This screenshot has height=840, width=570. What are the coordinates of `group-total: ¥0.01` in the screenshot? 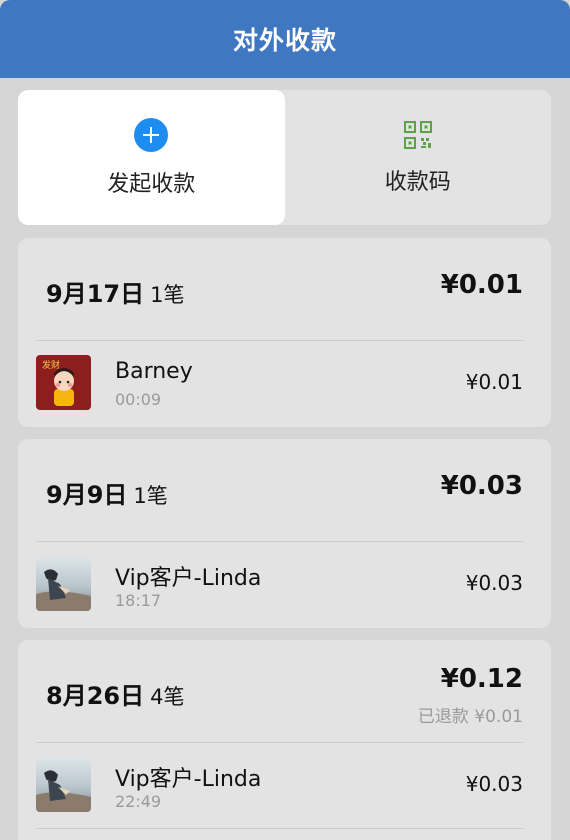 It's located at (481, 285).